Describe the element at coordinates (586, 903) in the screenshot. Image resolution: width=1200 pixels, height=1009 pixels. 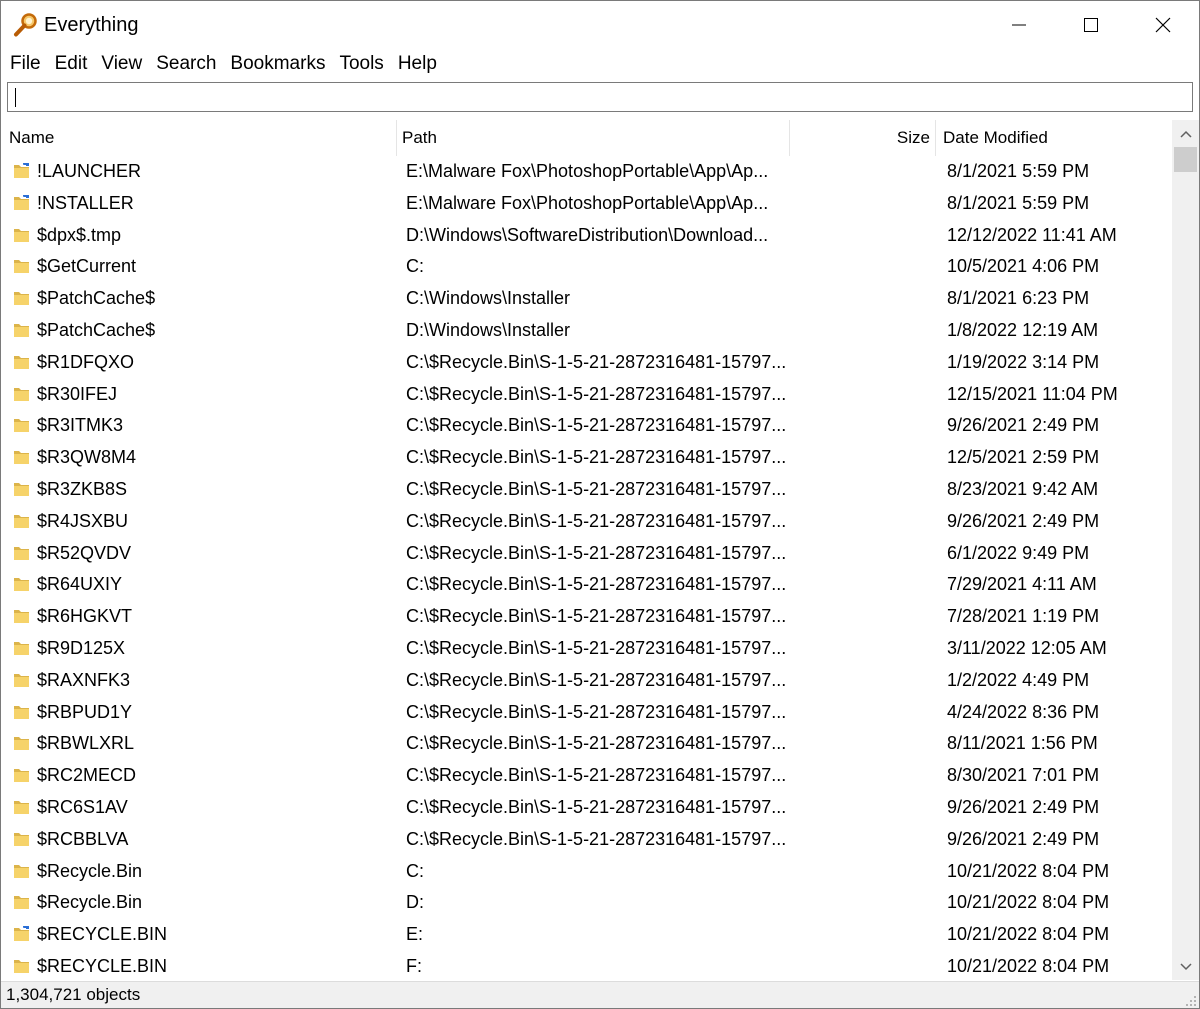
I see `result-row: $Recycle.Bin D: 10/21/2022 8:04 PM` at that location.